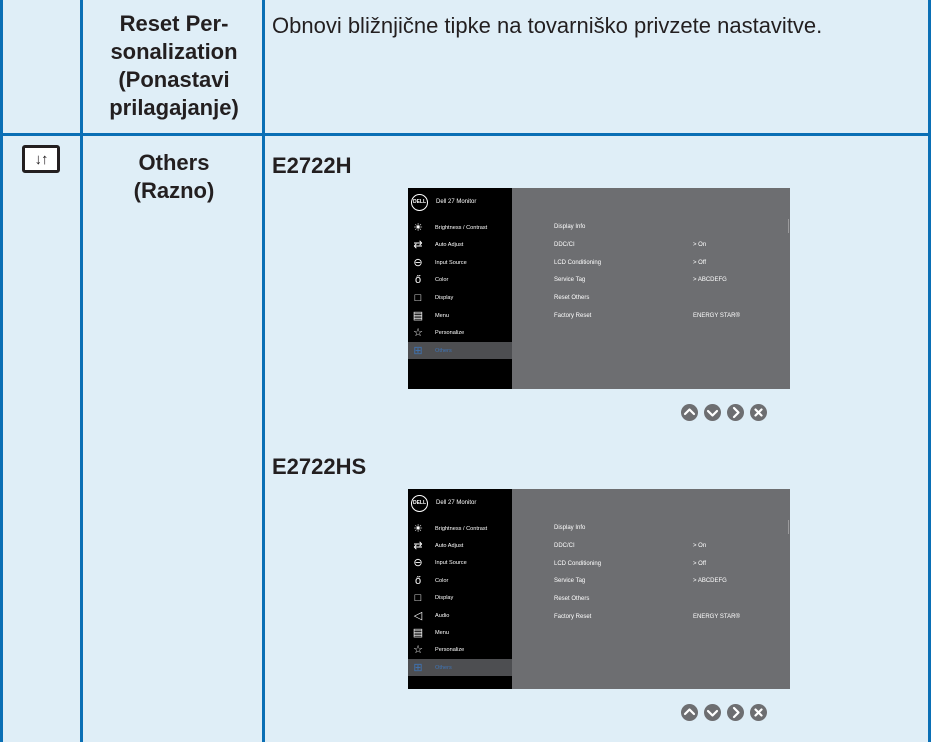 The width and height of the screenshot is (931, 742). I want to click on others-sliders-icon: ↓↑, so click(41, 159).